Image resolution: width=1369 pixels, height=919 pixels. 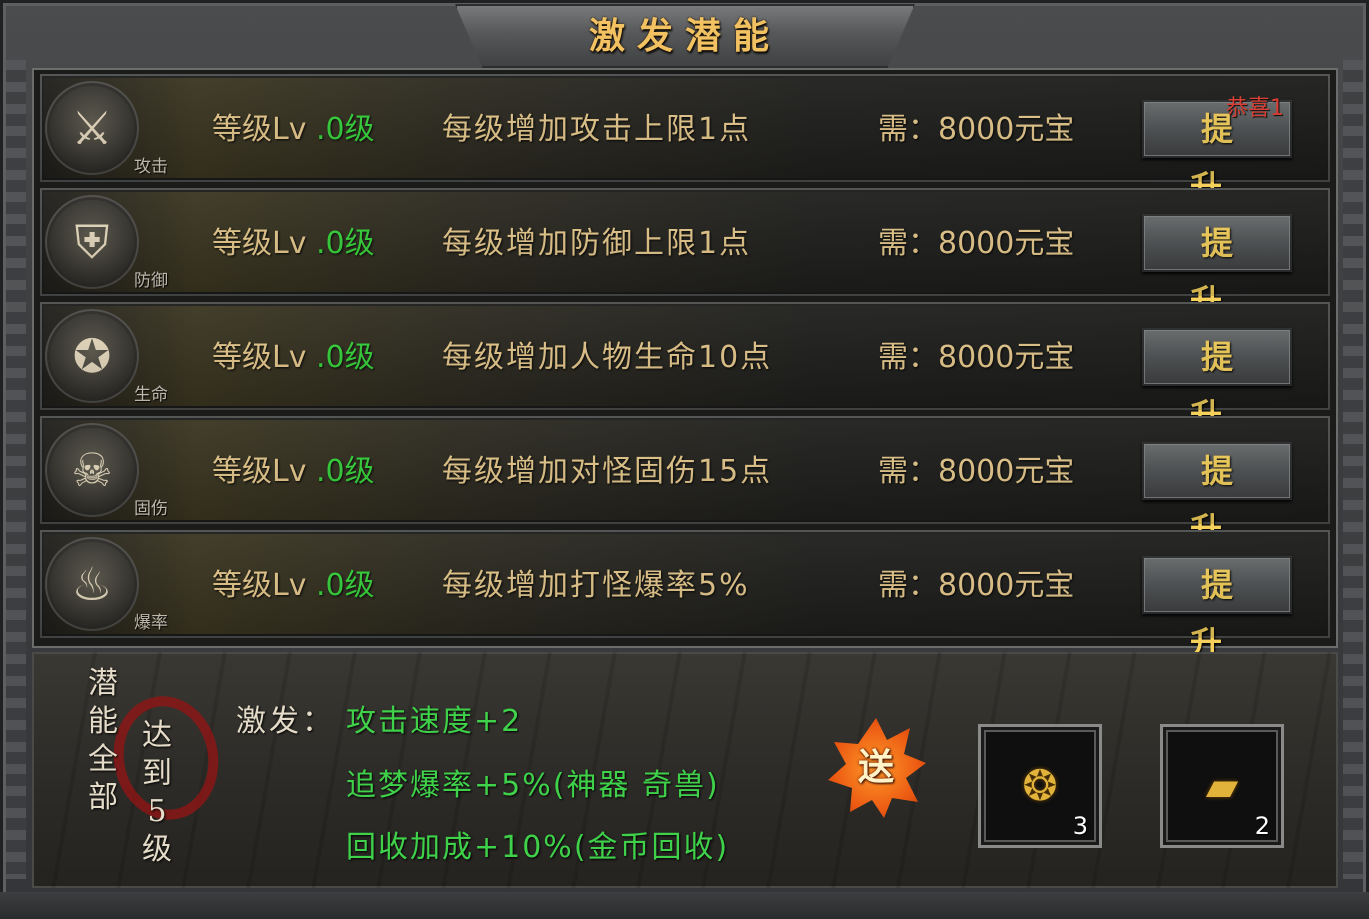 I want to click on row-icon-label: 固伤, so click(x=151, y=509).